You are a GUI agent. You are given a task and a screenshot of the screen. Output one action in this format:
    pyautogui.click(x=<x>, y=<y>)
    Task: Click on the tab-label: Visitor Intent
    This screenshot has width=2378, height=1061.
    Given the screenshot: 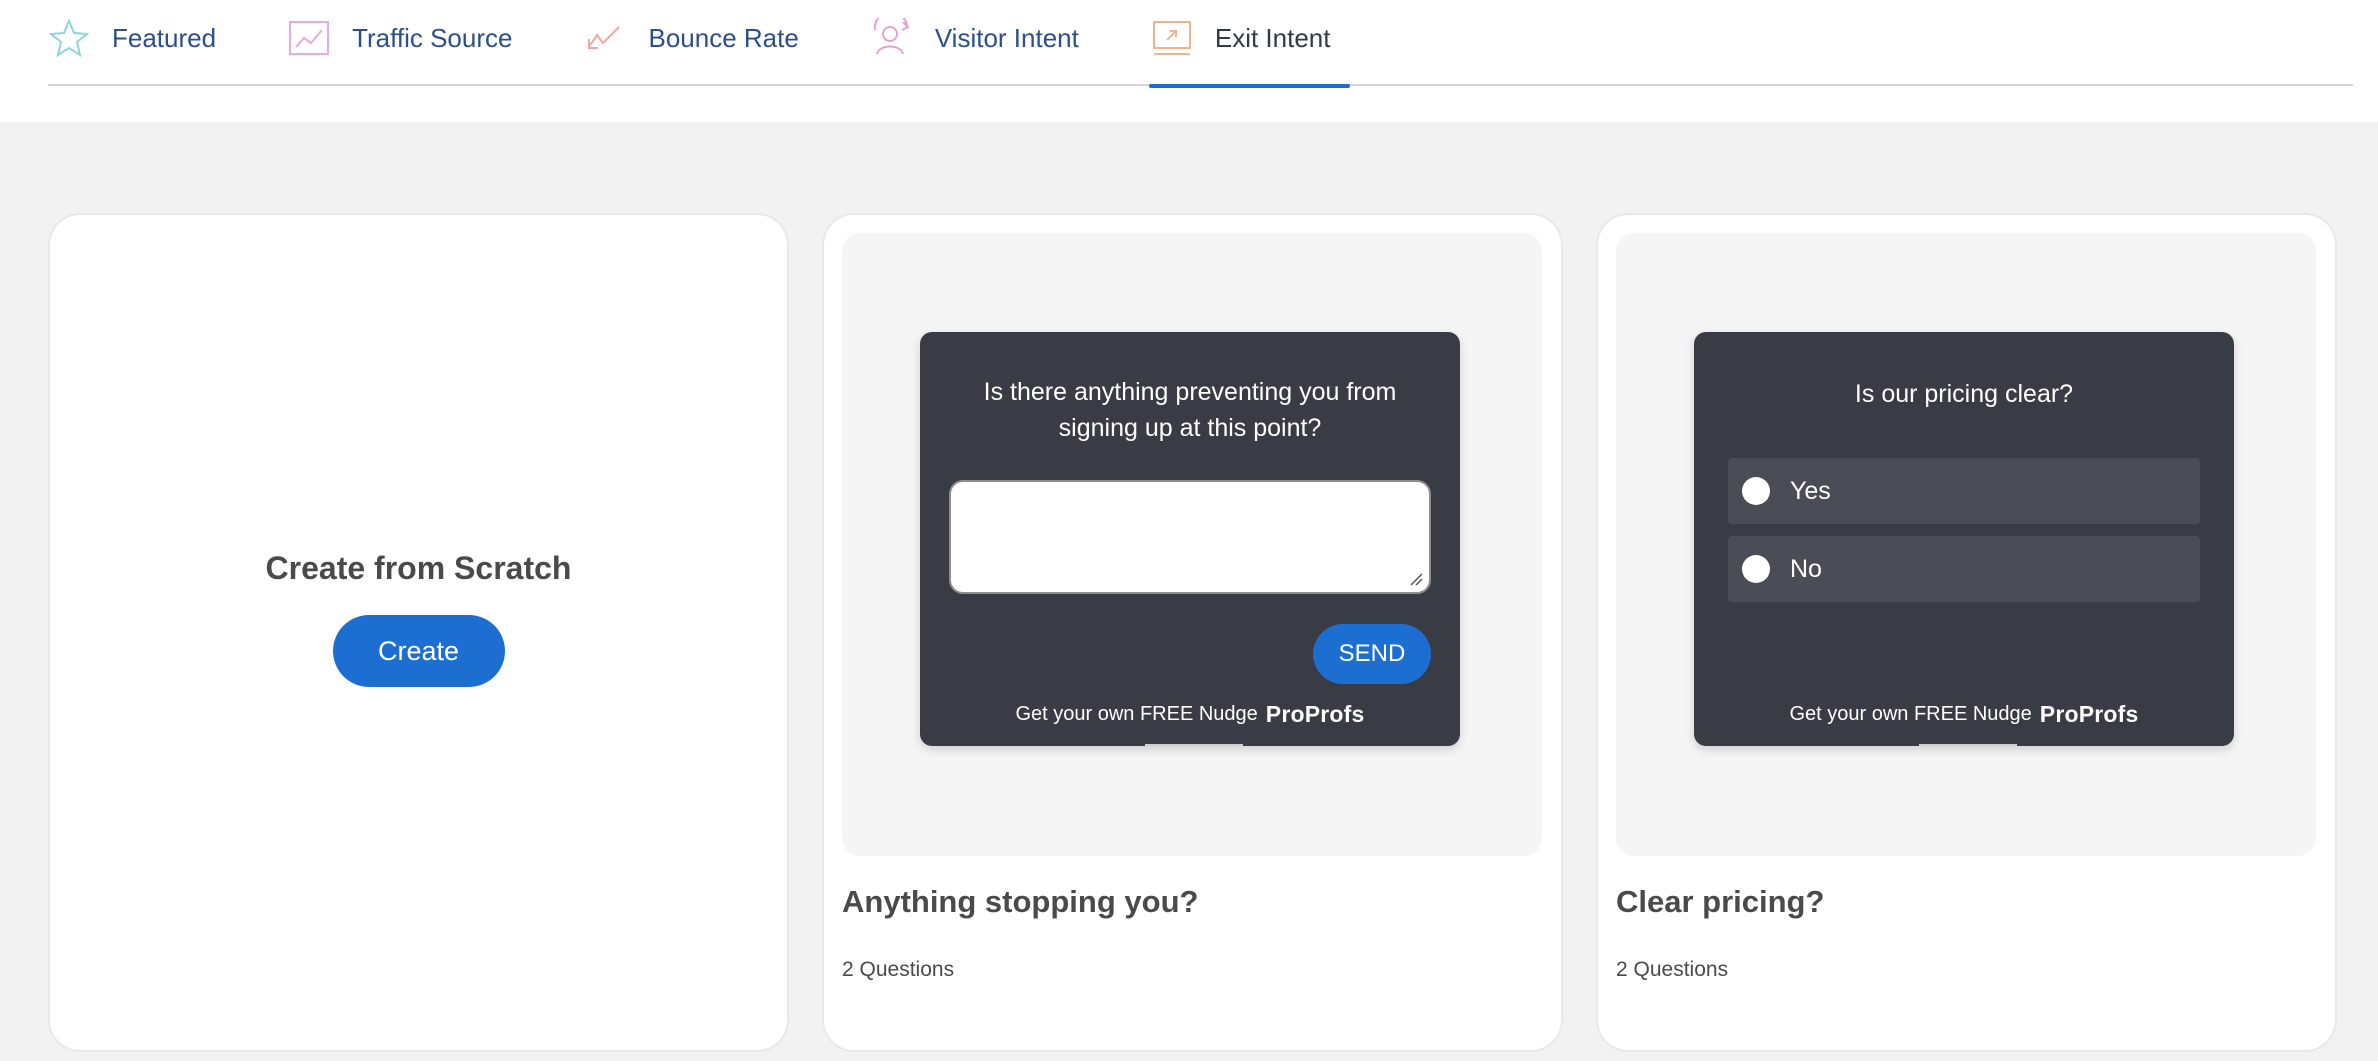 What is the action you would take?
    pyautogui.click(x=1006, y=37)
    